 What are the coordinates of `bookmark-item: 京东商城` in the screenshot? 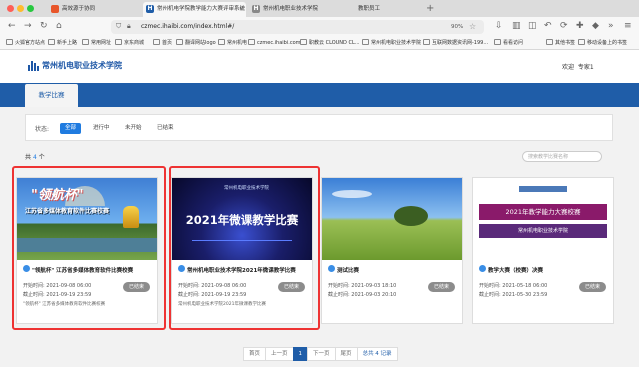 It's located at (129, 43).